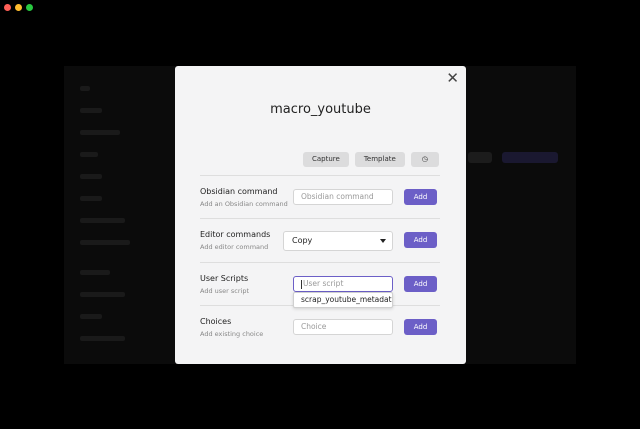 This screenshot has height=429, width=640. What do you see at coordinates (343, 300) in the screenshot?
I see `script-suggestion-item: scrap_youtube_metadata` at bounding box center [343, 300].